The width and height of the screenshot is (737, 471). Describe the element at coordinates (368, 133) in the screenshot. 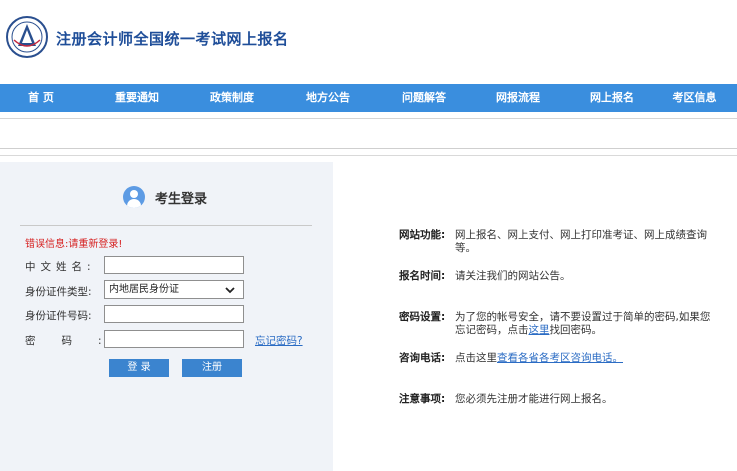

I see `sub-banner` at that location.